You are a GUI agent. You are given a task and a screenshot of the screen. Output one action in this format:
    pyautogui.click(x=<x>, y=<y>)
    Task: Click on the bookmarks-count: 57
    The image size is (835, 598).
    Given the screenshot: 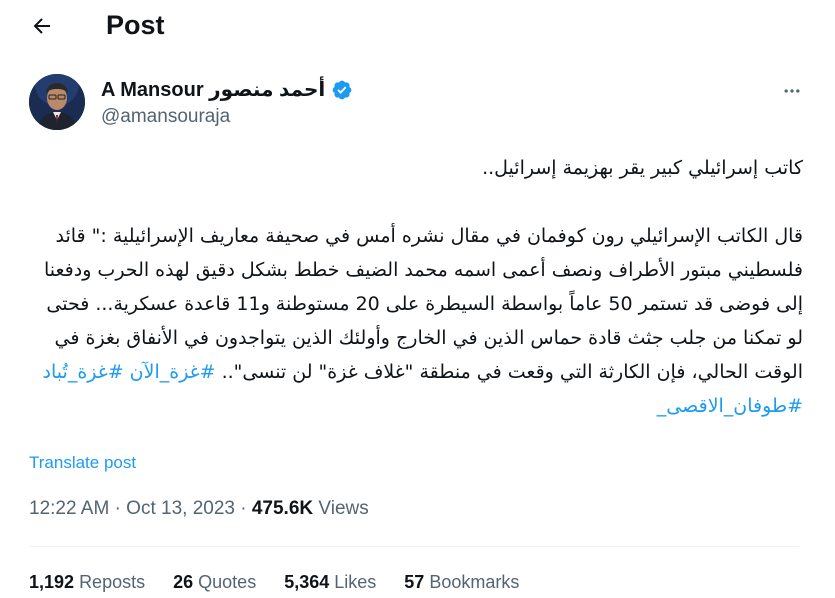 What is the action you would take?
    pyautogui.click(x=414, y=582)
    